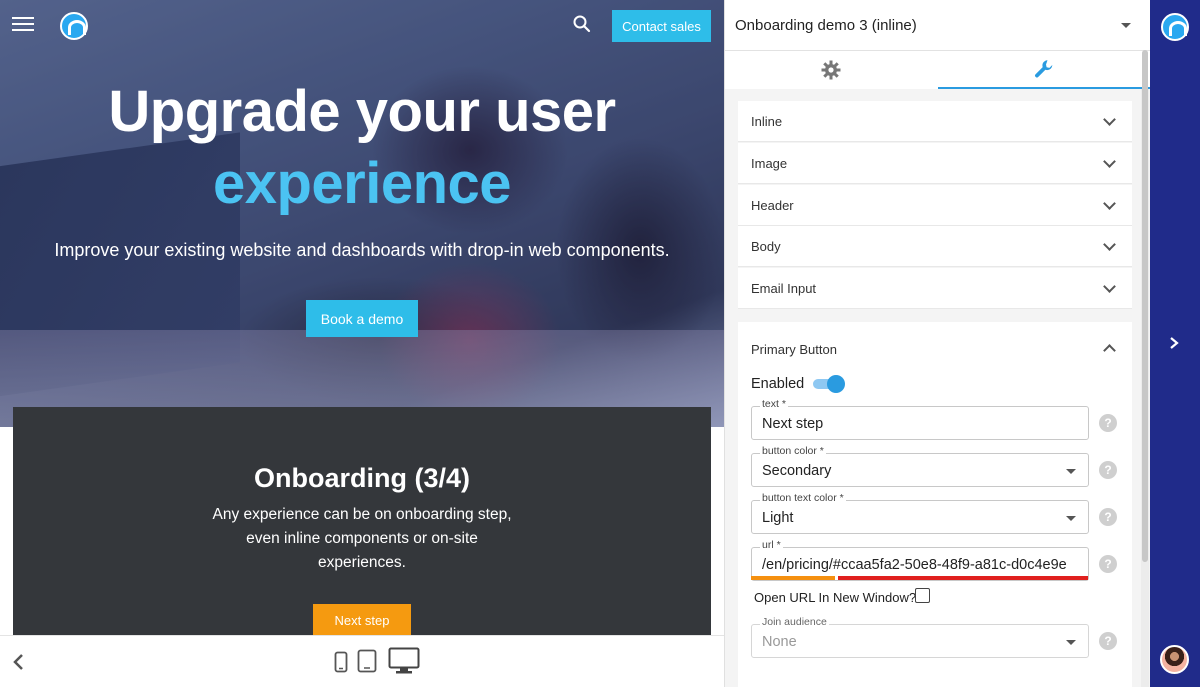 This screenshot has width=1200, height=687. What do you see at coordinates (779, 642) in the screenshot?
I see `field-value: None` at bounding box center [779, 642].